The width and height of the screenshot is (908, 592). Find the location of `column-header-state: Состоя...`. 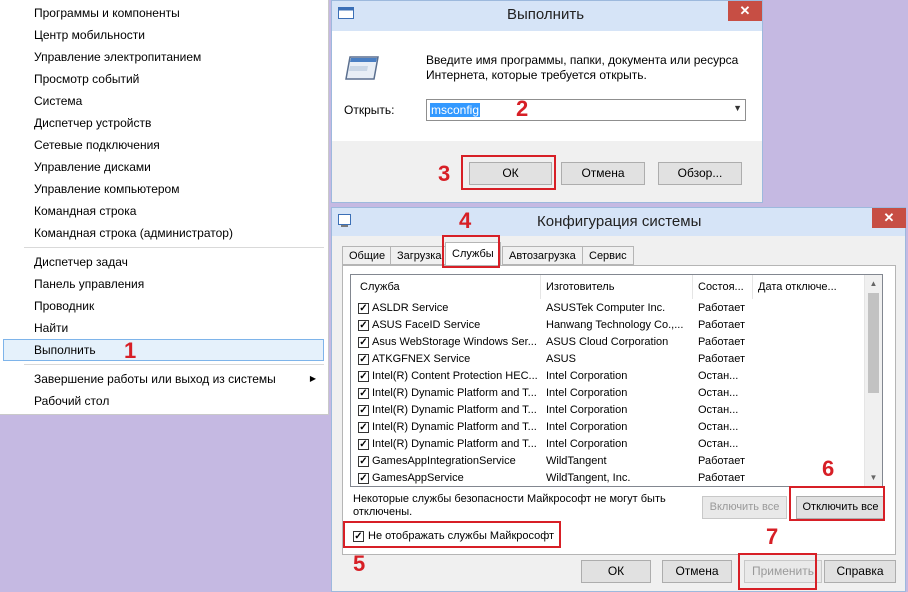

column-header-state: Состоя... is located at coordinates (723, 287).